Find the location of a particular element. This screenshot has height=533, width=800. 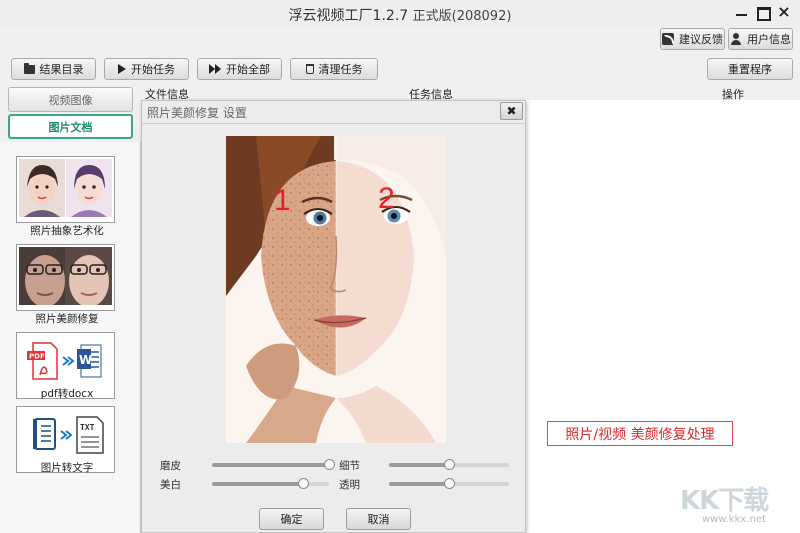

start-task-button: 开始任务 is located at coordinates (146, 69).